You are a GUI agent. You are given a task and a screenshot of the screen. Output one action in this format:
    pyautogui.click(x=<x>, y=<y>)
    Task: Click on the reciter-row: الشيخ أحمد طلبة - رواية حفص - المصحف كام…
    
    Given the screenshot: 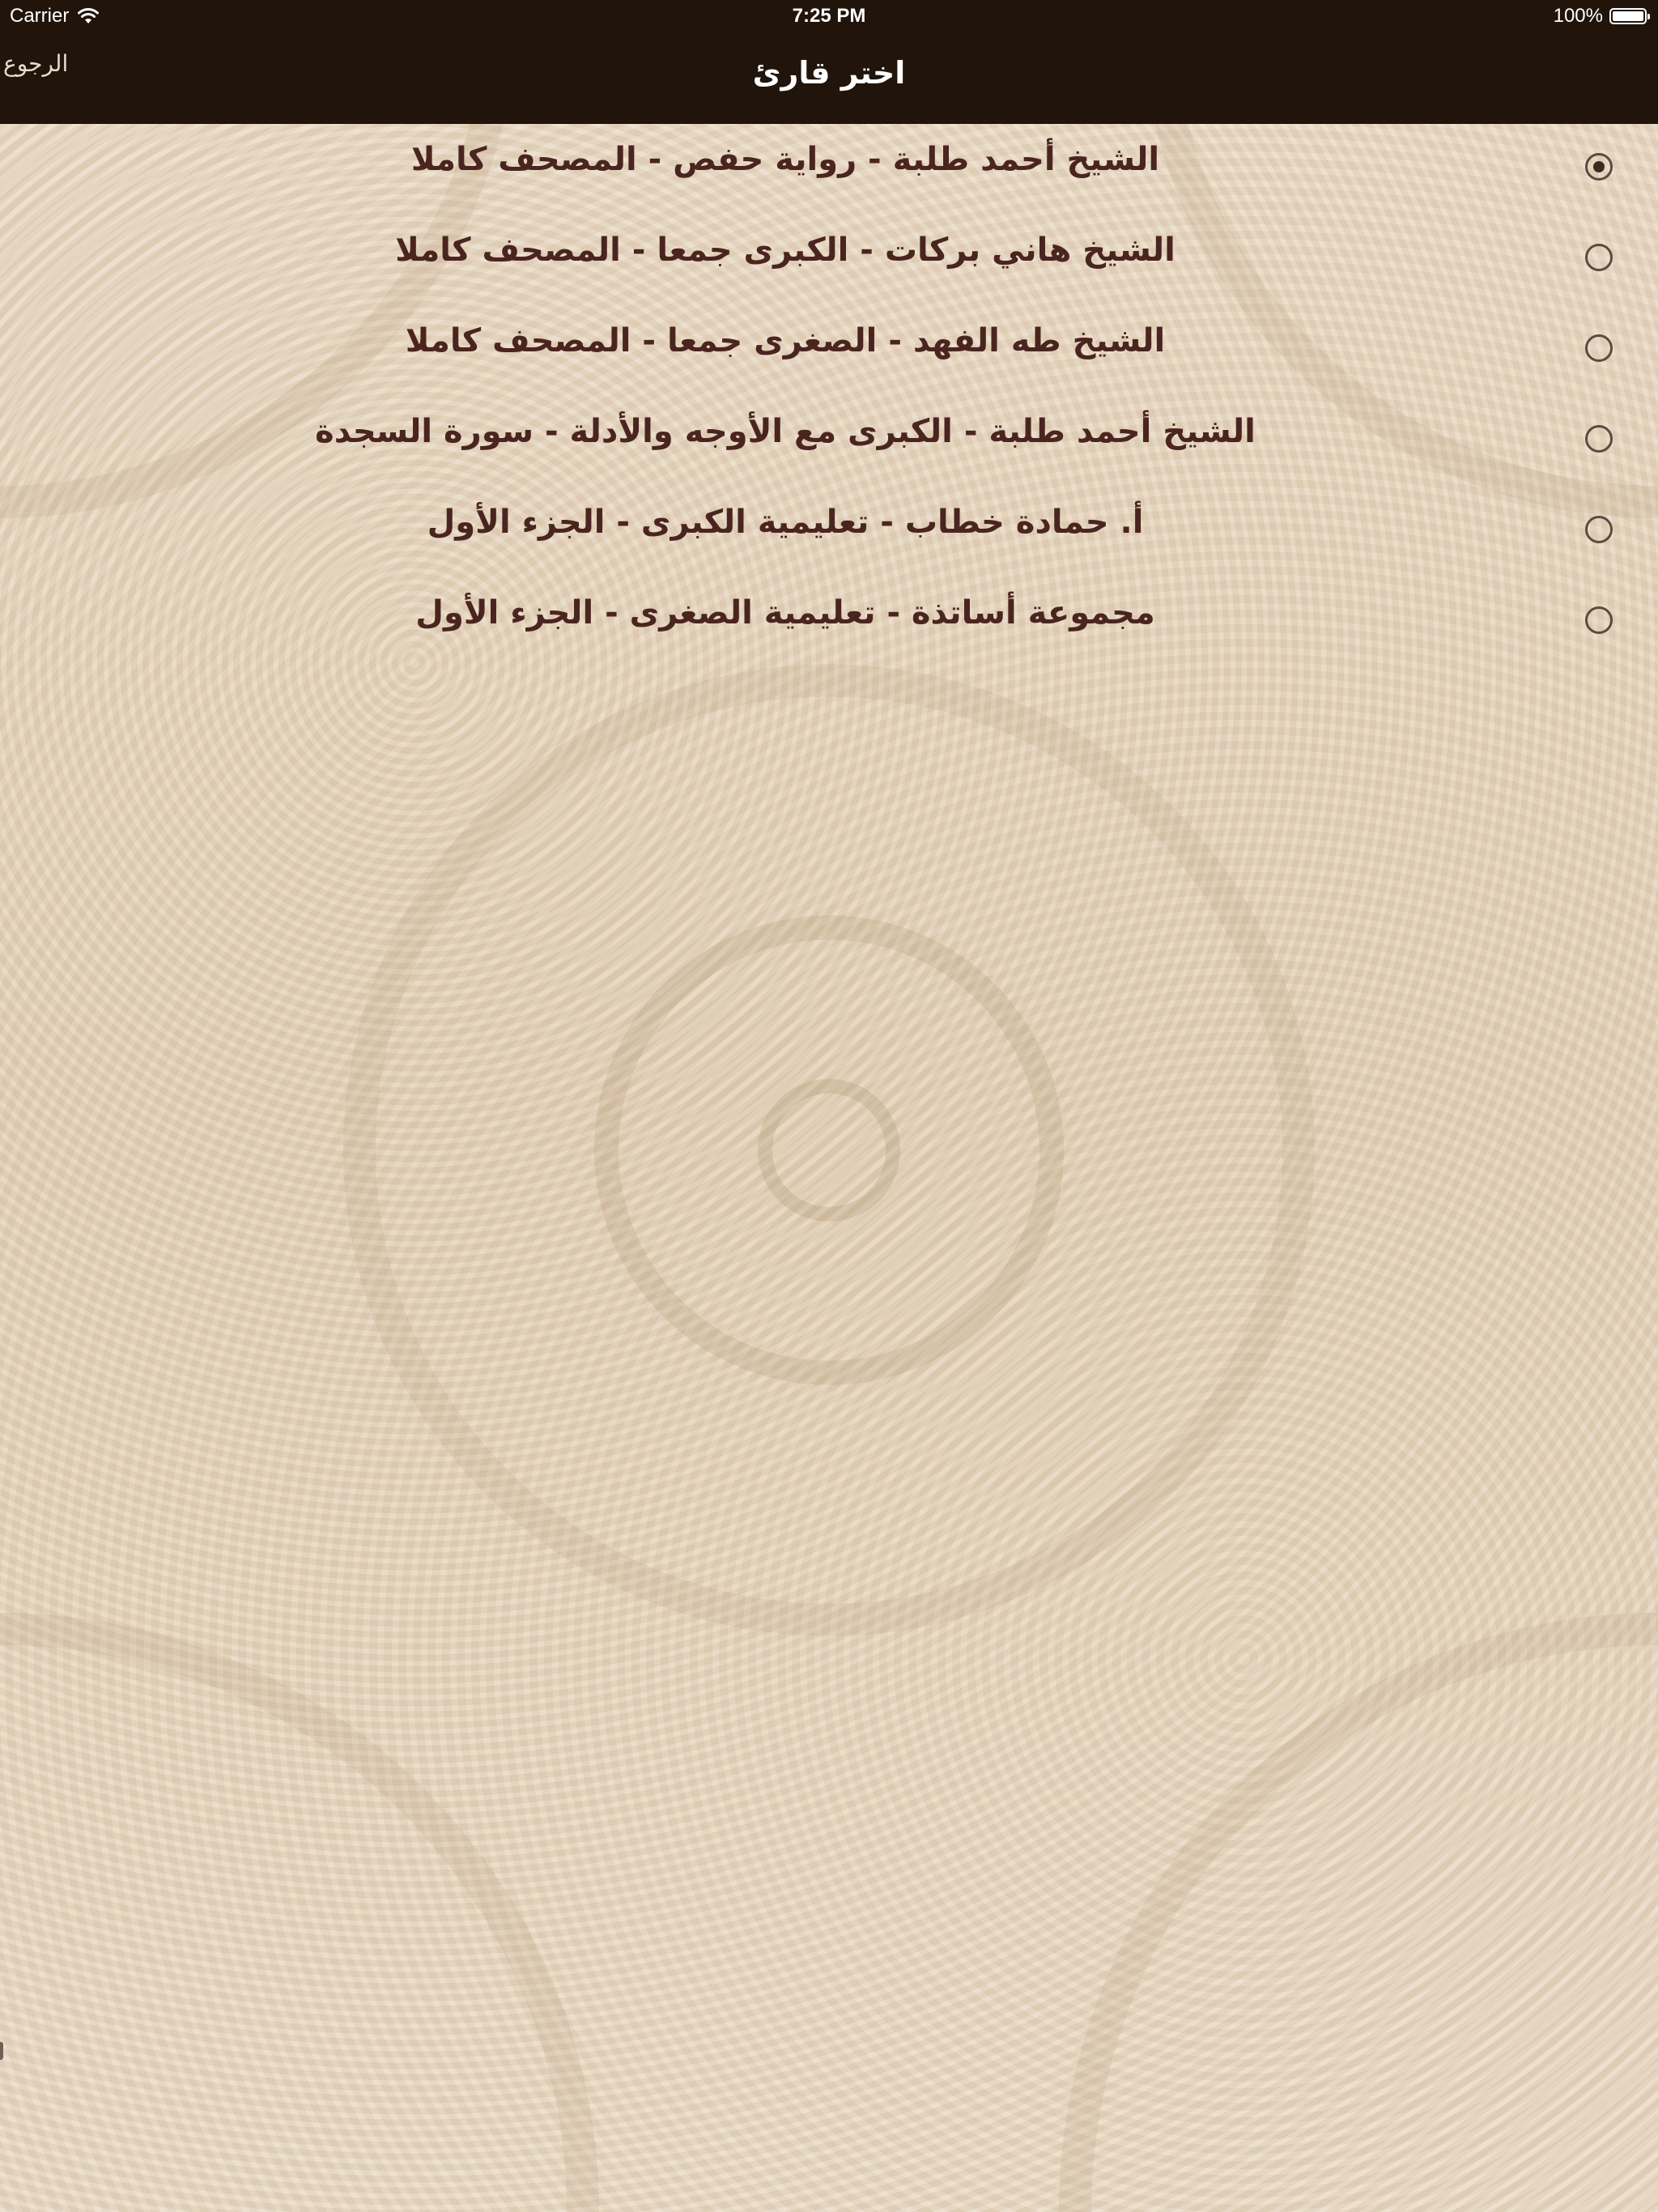 What is the action you would take?
    pyautogui.click(x=829, y=168)
    